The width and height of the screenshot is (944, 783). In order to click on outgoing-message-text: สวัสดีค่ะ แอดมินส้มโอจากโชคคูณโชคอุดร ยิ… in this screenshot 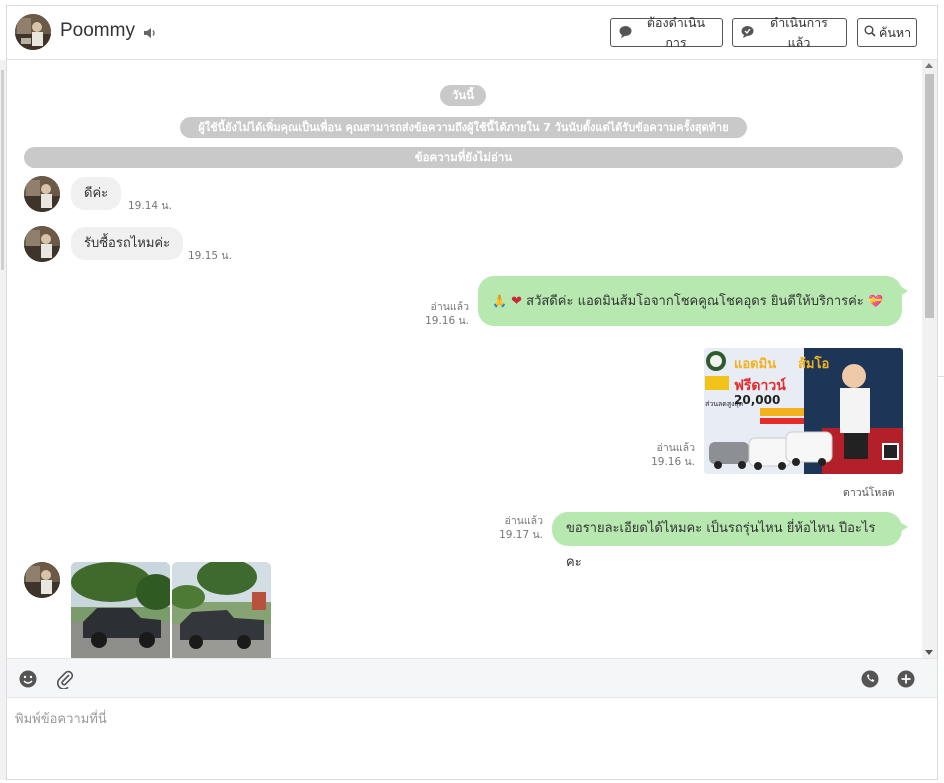, I will do `click(695, 301)`.